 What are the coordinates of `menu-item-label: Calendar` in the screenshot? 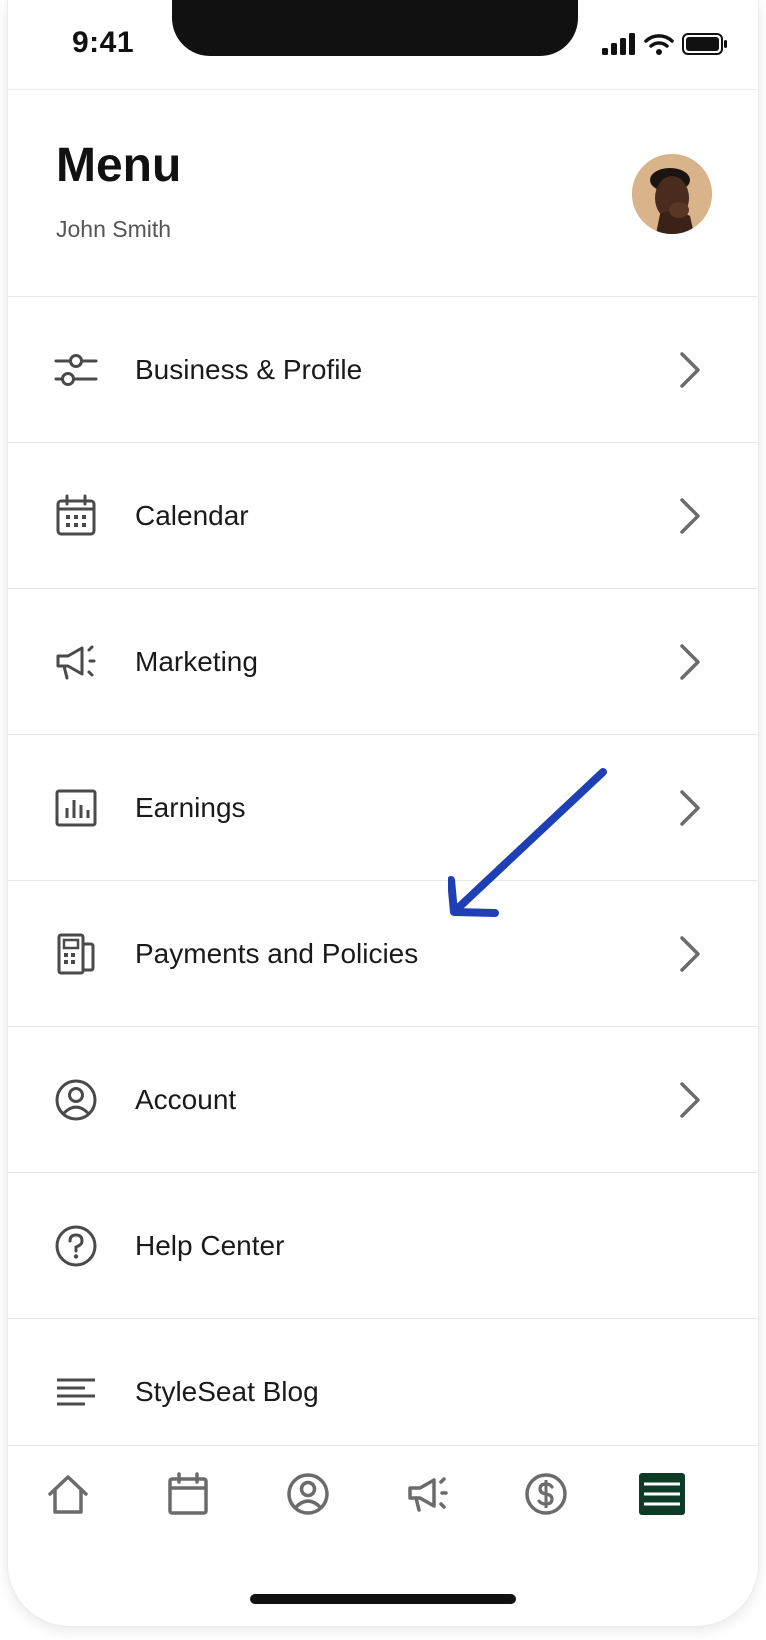 It's located at (192, 515).